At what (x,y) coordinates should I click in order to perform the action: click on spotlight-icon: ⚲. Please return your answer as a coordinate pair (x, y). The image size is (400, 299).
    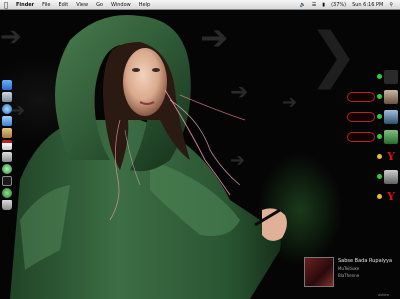
    Looking at the image, I should click on (391, 5).